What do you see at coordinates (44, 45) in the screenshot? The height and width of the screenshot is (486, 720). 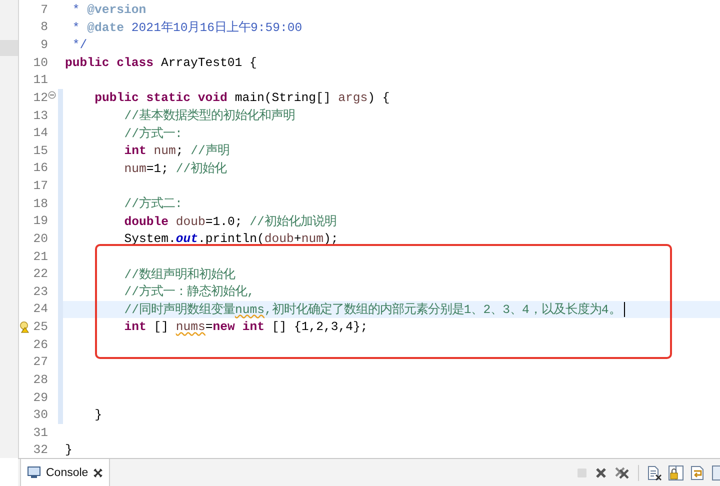 I see `line-number: 9` at bounding box center [44, 45].